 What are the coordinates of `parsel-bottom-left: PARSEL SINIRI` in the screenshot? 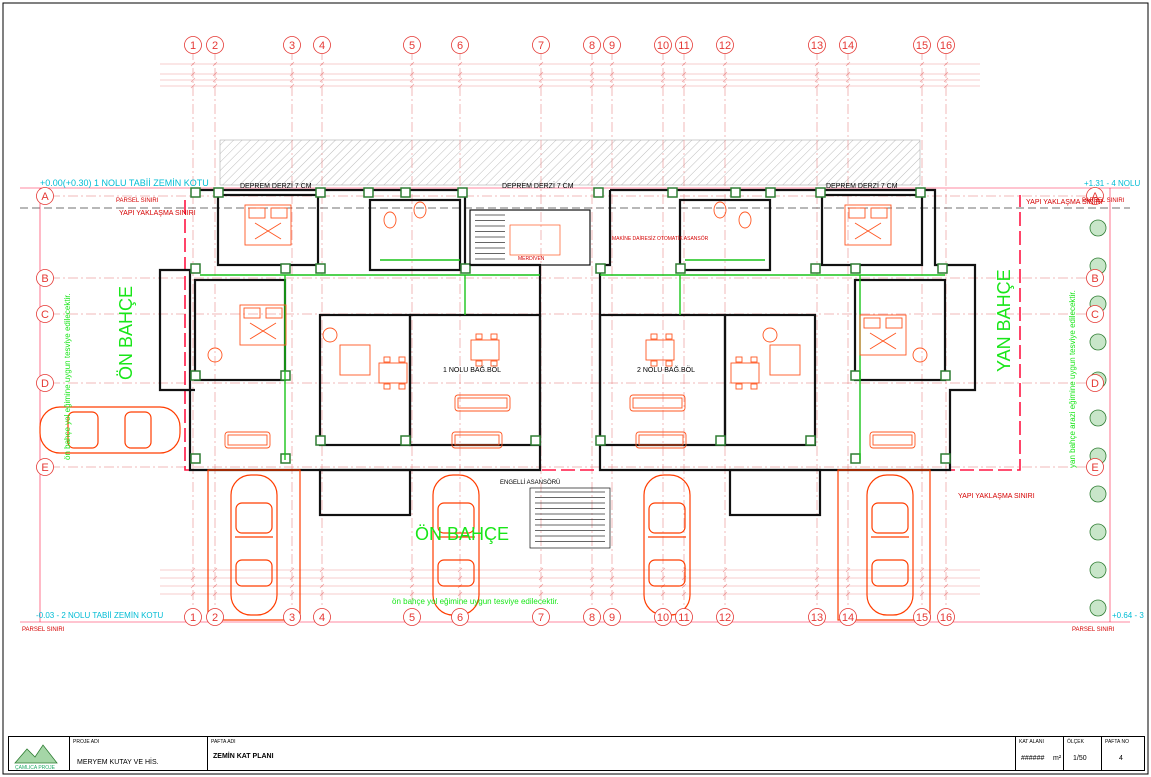 It's located at (43, 630).